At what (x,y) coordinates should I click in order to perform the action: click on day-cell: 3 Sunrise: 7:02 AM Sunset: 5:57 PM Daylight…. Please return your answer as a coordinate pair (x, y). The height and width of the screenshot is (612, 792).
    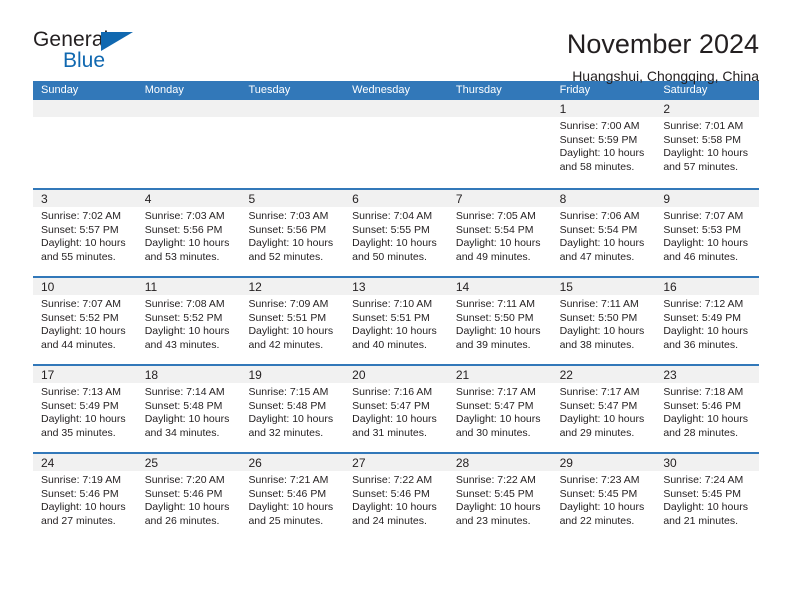
    Looking at the image, I should click on (85, 233).